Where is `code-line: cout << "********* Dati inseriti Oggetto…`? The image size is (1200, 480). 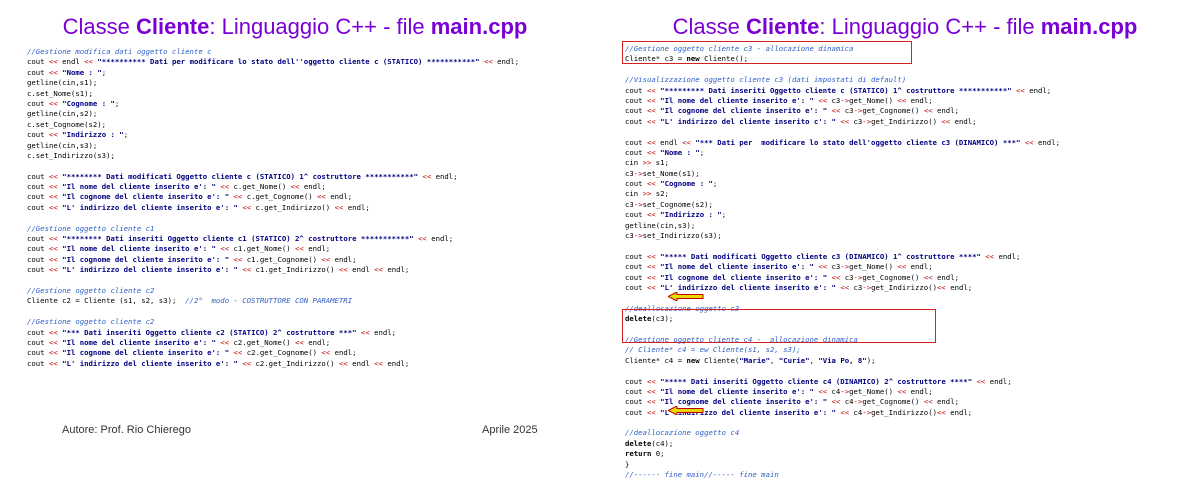
code-line: cout << "********* Dati inseriti Oggetto… is located at coordinates (838, 90).